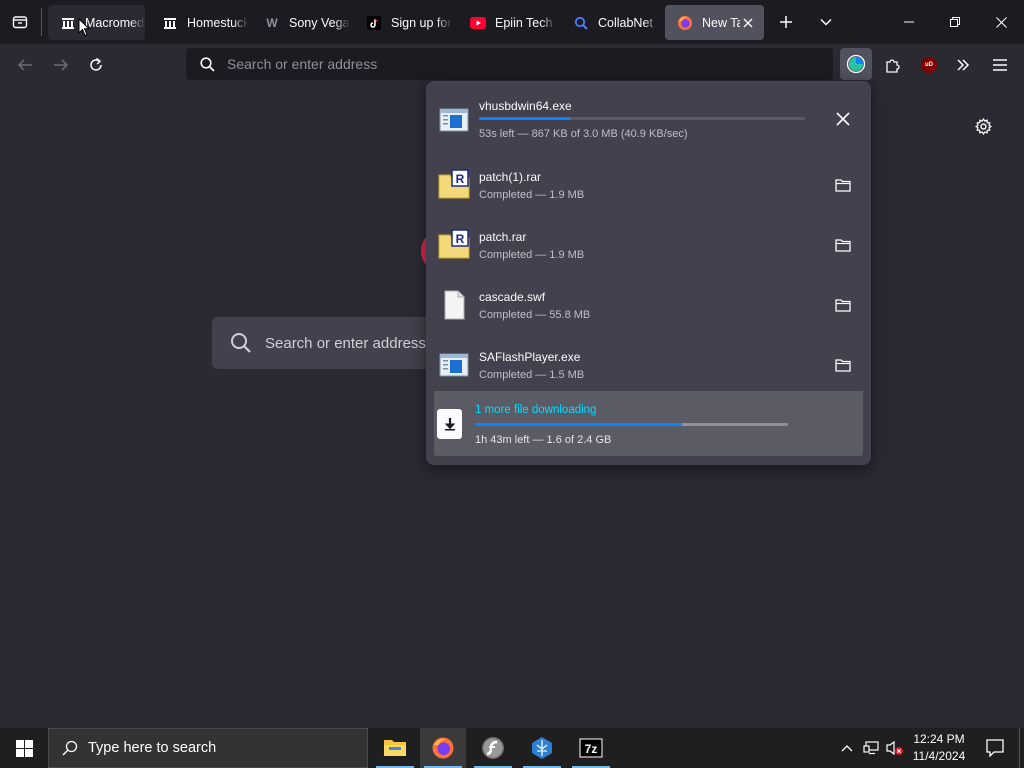 The image size is (1024, 768). Describe the element at coordinates (1021, 748) in the screenshot. I see `show-desktop-button` at that location.